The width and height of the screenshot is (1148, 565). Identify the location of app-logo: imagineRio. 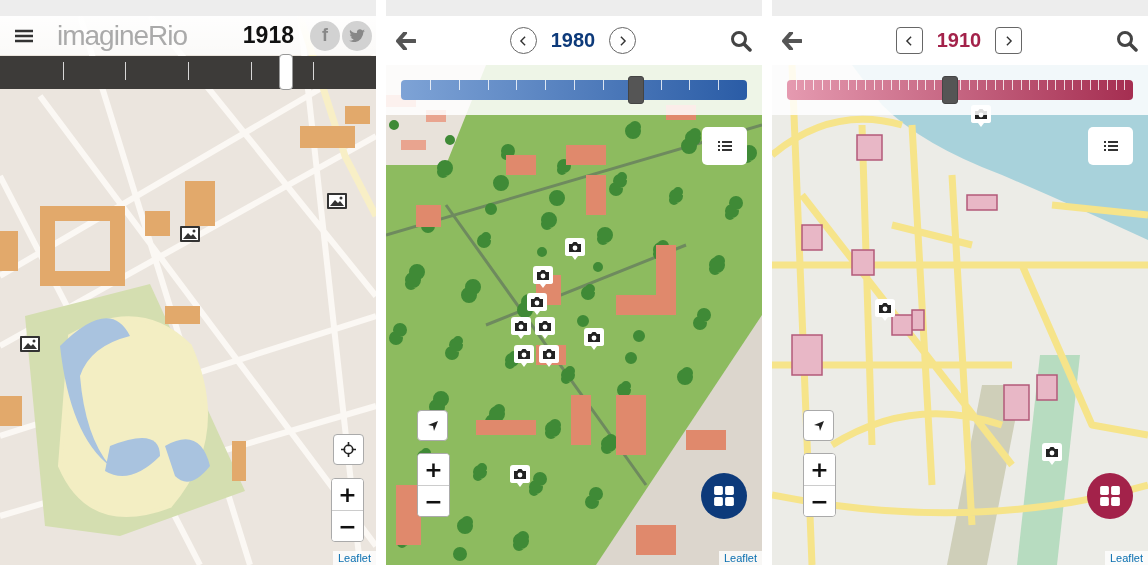
(122, 35).